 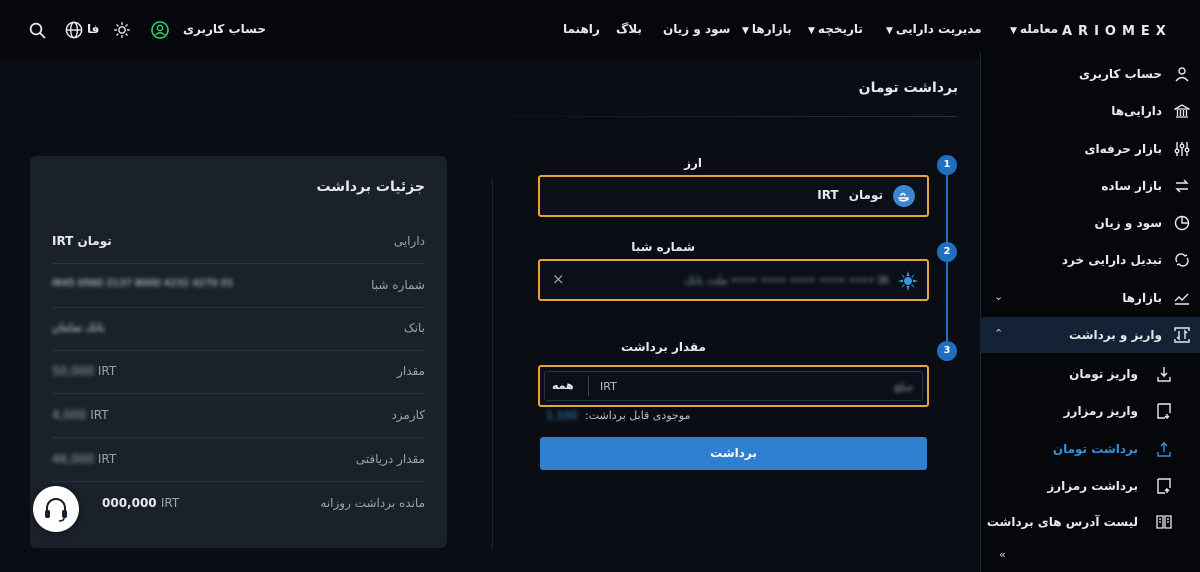 What do you see at coordinates (1100, 411) in the screenshot?
I see `sidebar-item-label: واریز رمزارز` at bounding box center [1100, 411].